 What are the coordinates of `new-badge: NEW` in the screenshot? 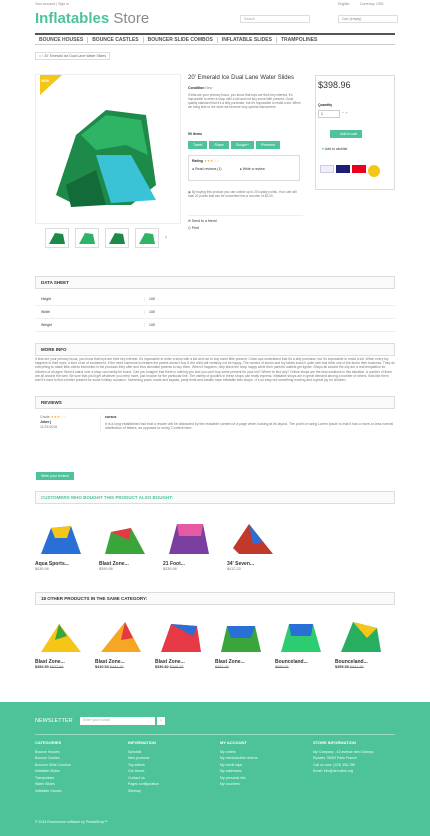 It's located at (45, 81).